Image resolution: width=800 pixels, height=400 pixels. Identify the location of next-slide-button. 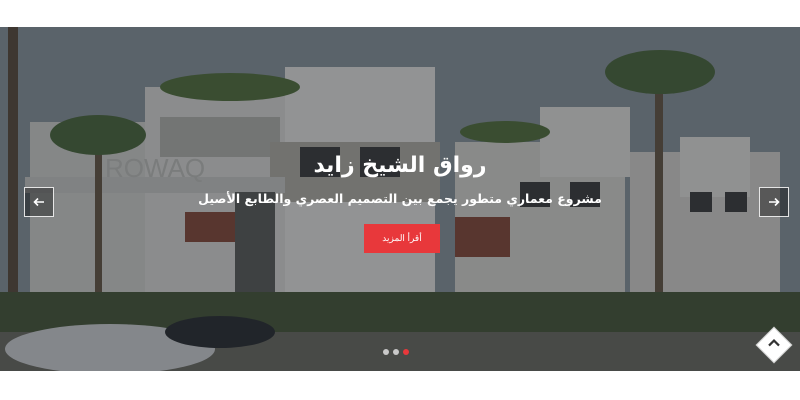
(774, 202).